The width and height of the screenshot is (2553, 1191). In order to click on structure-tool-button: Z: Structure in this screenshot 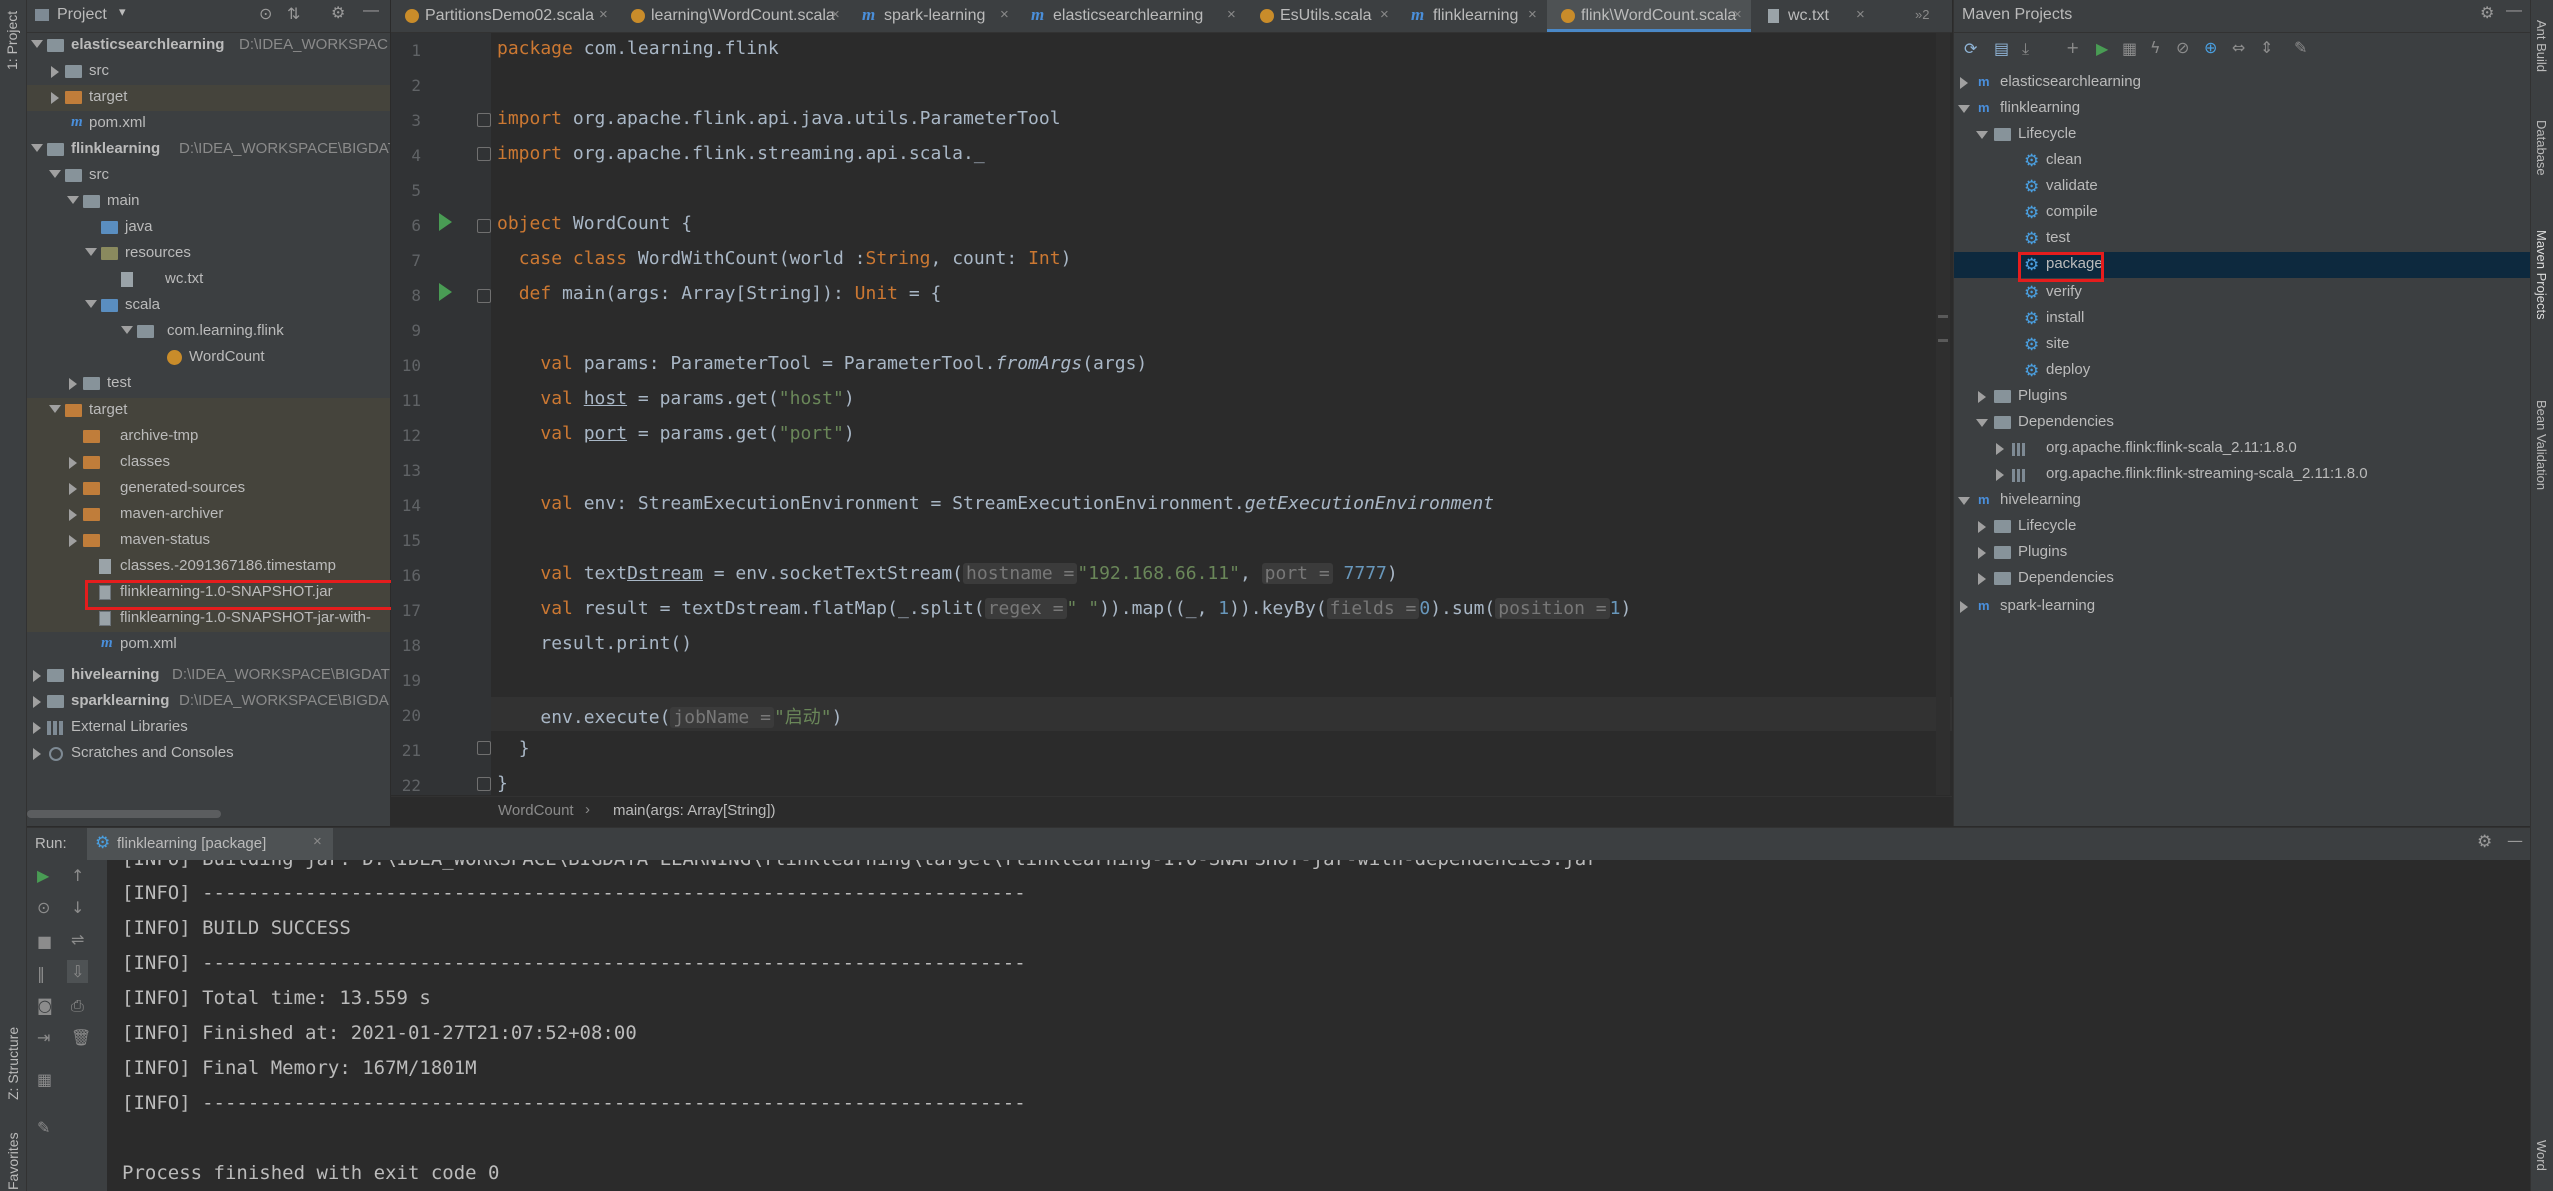, I will do `click(13, 1063)`.